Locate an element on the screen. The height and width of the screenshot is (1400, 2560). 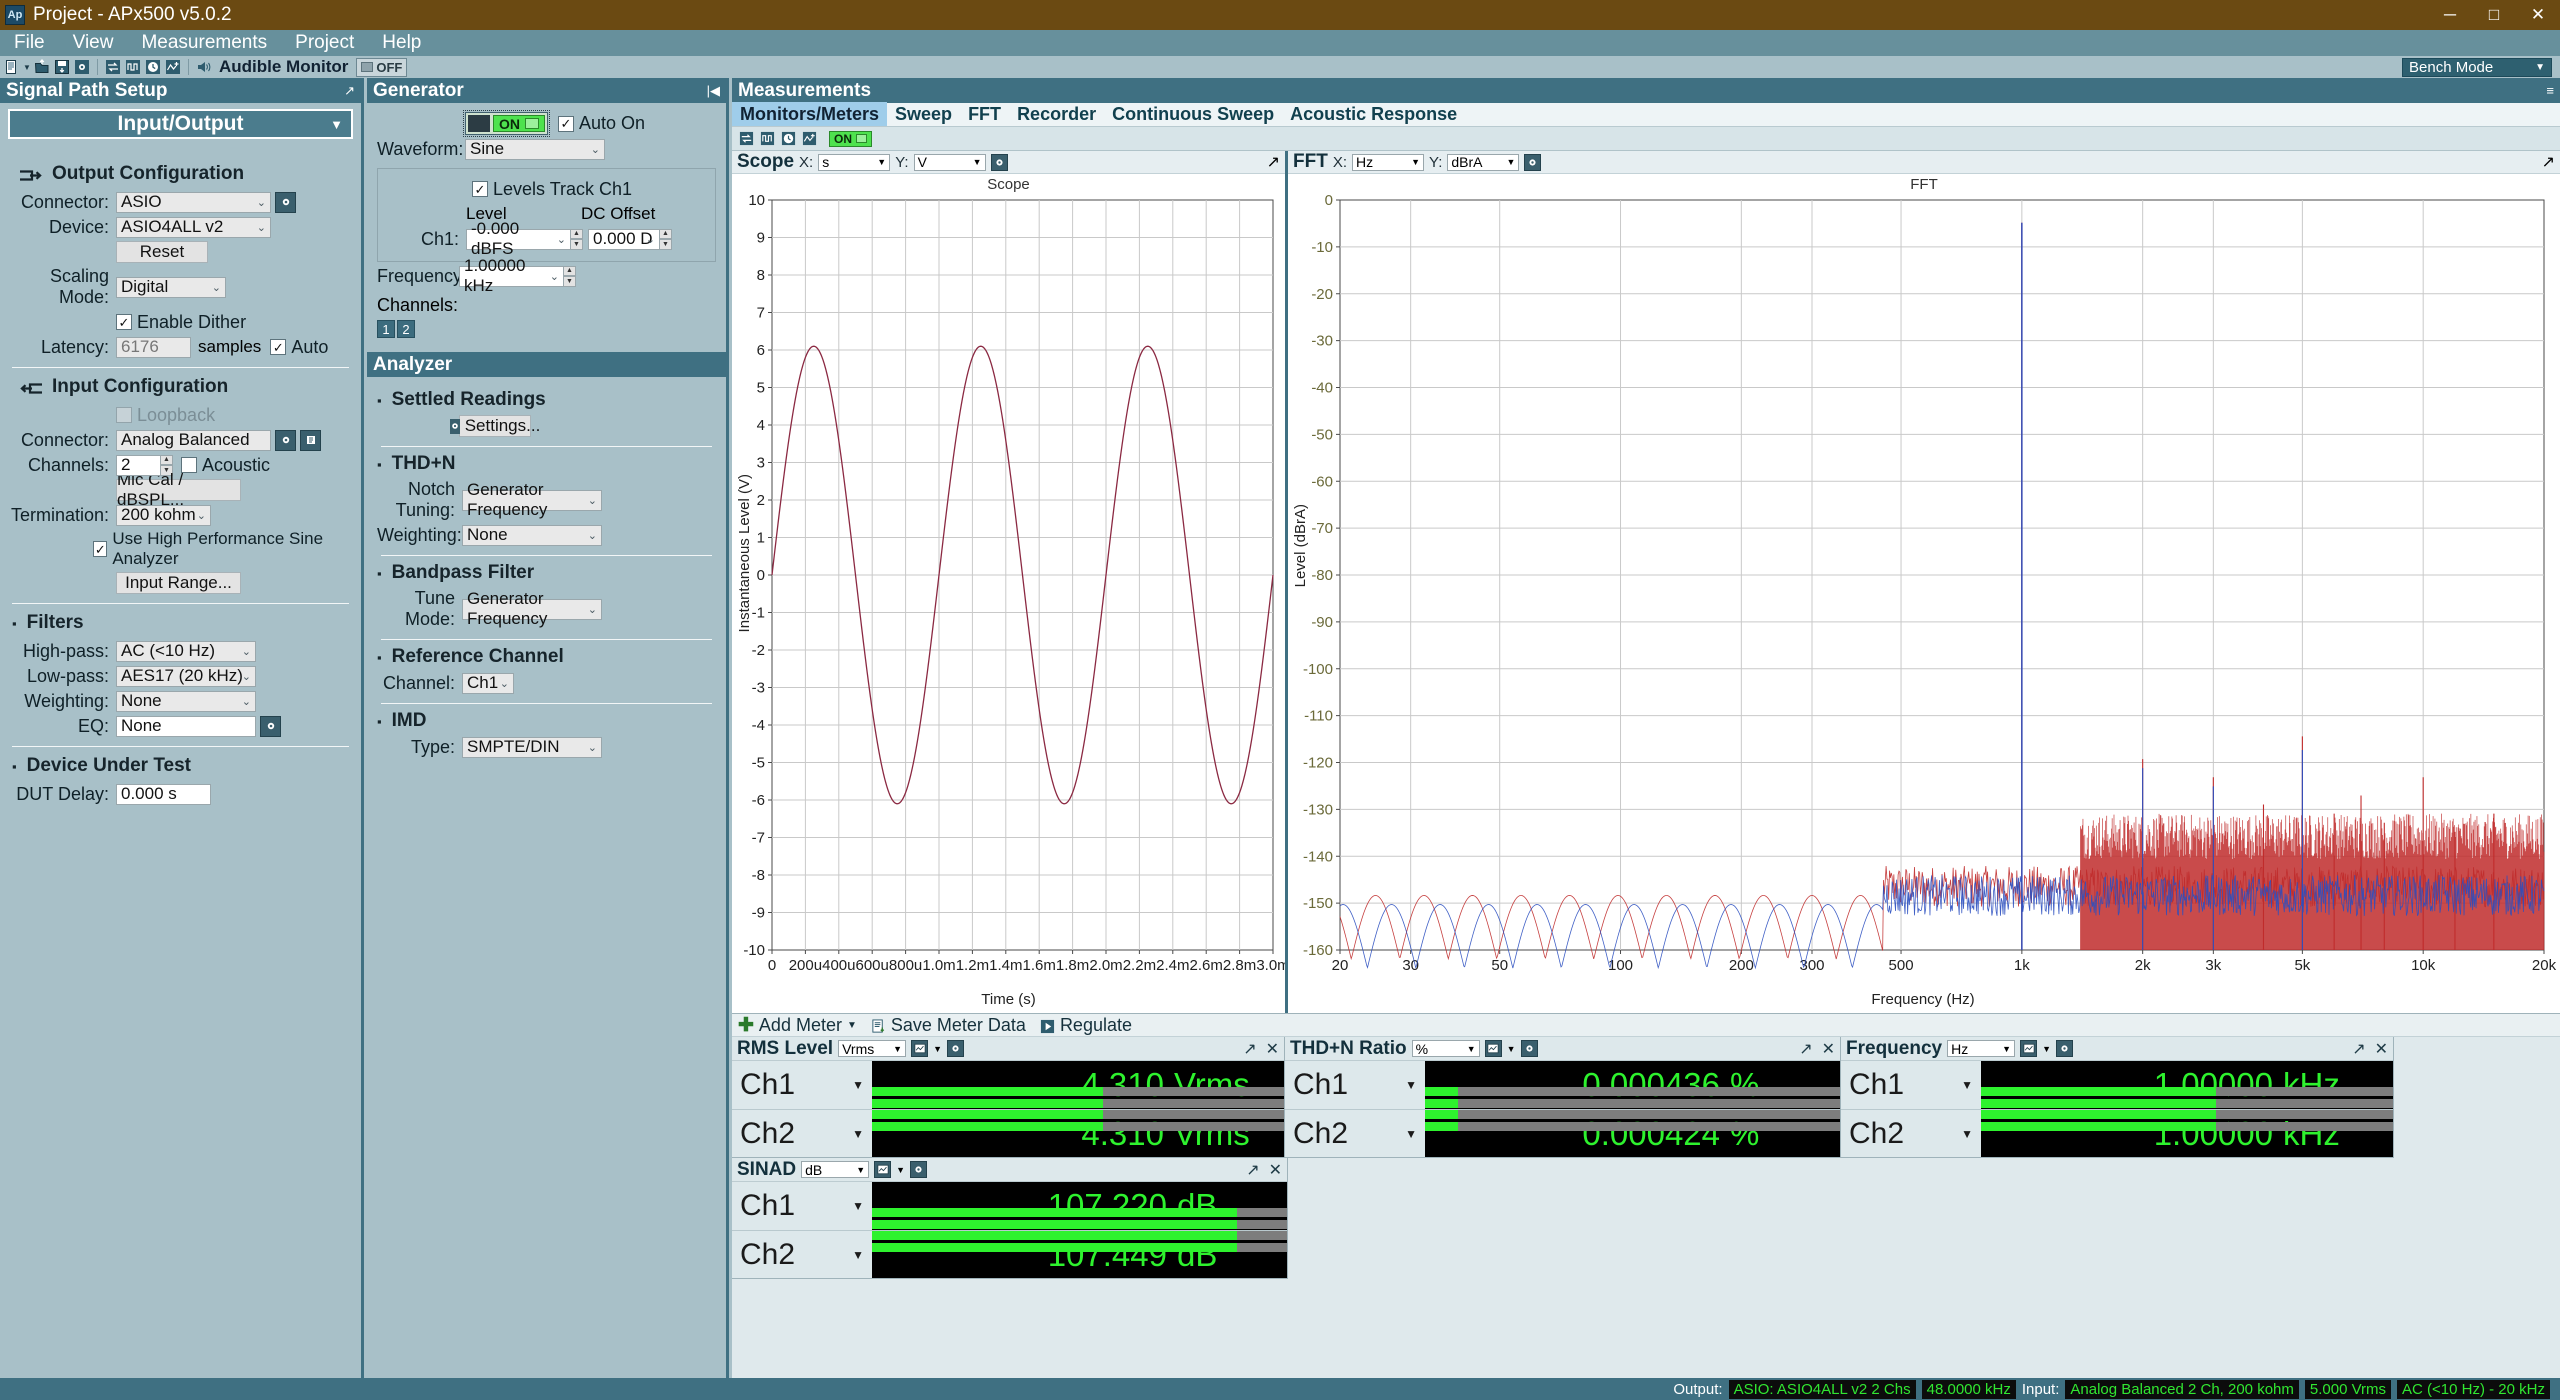
tab-acoustic-response: Acoustic Response is located at coordinates (1373, 114).